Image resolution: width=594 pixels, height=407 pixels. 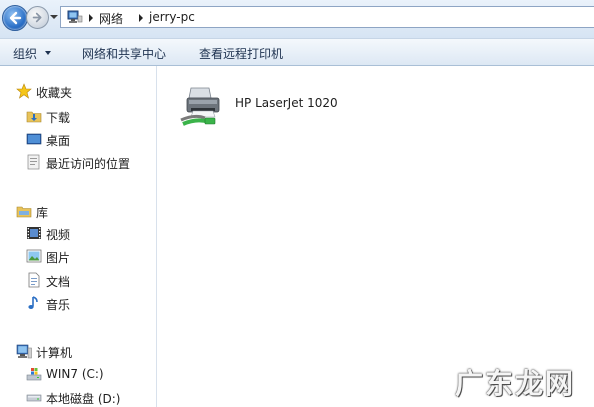 What do you see at coordinates (34, 117) in the screenshot?
I see `downloads-folder-icon` at bounding box center [34, 117].